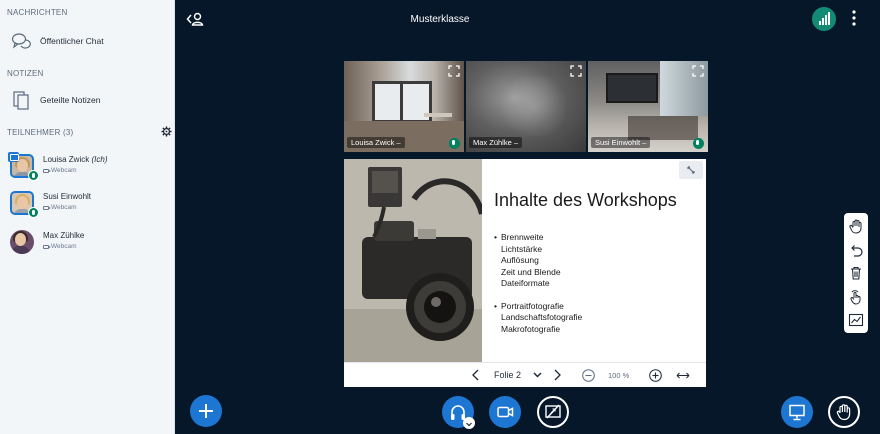 Image resolution: width=880 pixels, height=434 pixels. I want to click on slide-select: Folie 2, so click(507, 375).